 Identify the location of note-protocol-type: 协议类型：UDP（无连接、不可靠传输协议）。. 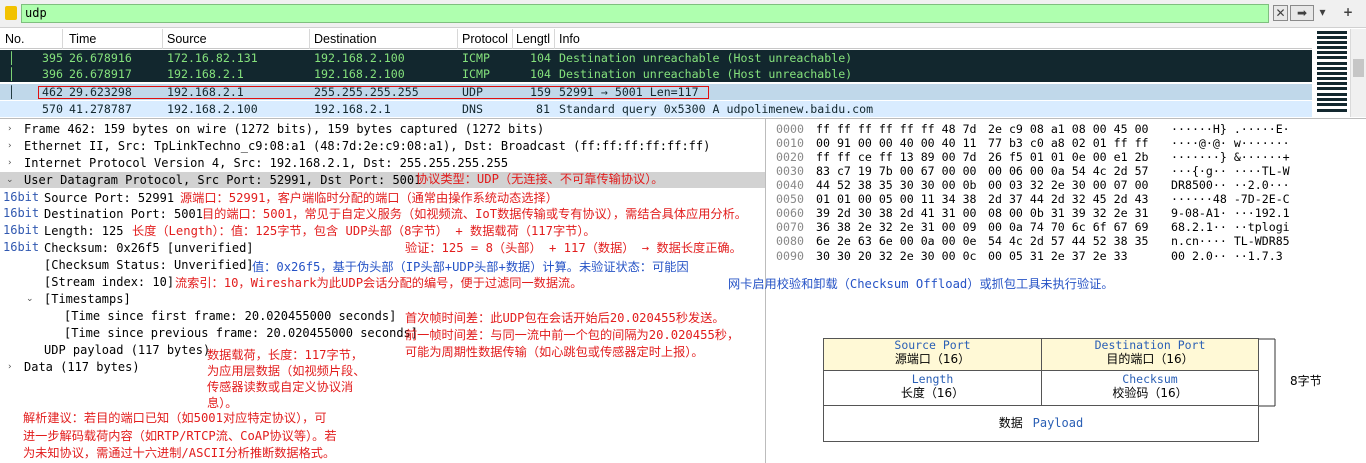
(540, 179).